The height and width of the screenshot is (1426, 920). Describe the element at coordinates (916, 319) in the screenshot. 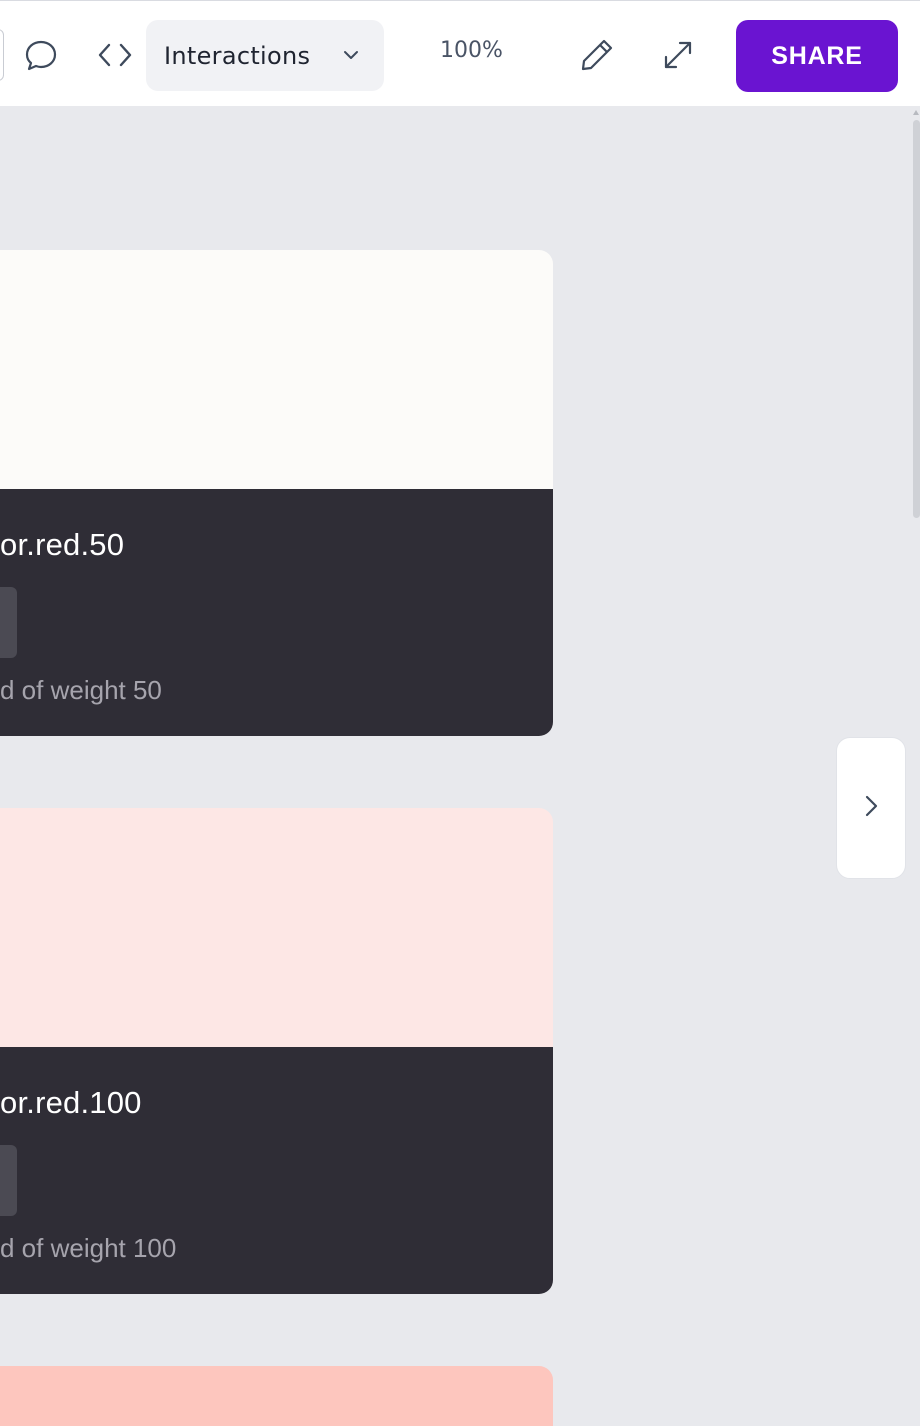

I see `scrollbar-thumb` at that location.